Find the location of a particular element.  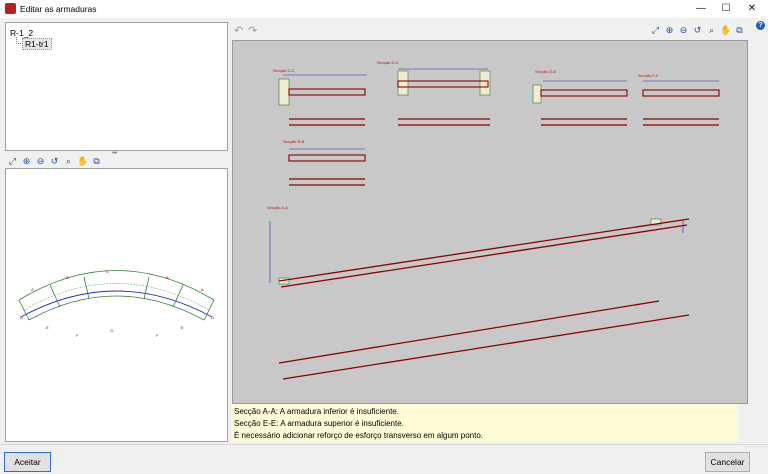

tree-child-item: R1-tr1 is located at coordinates (37, 44).